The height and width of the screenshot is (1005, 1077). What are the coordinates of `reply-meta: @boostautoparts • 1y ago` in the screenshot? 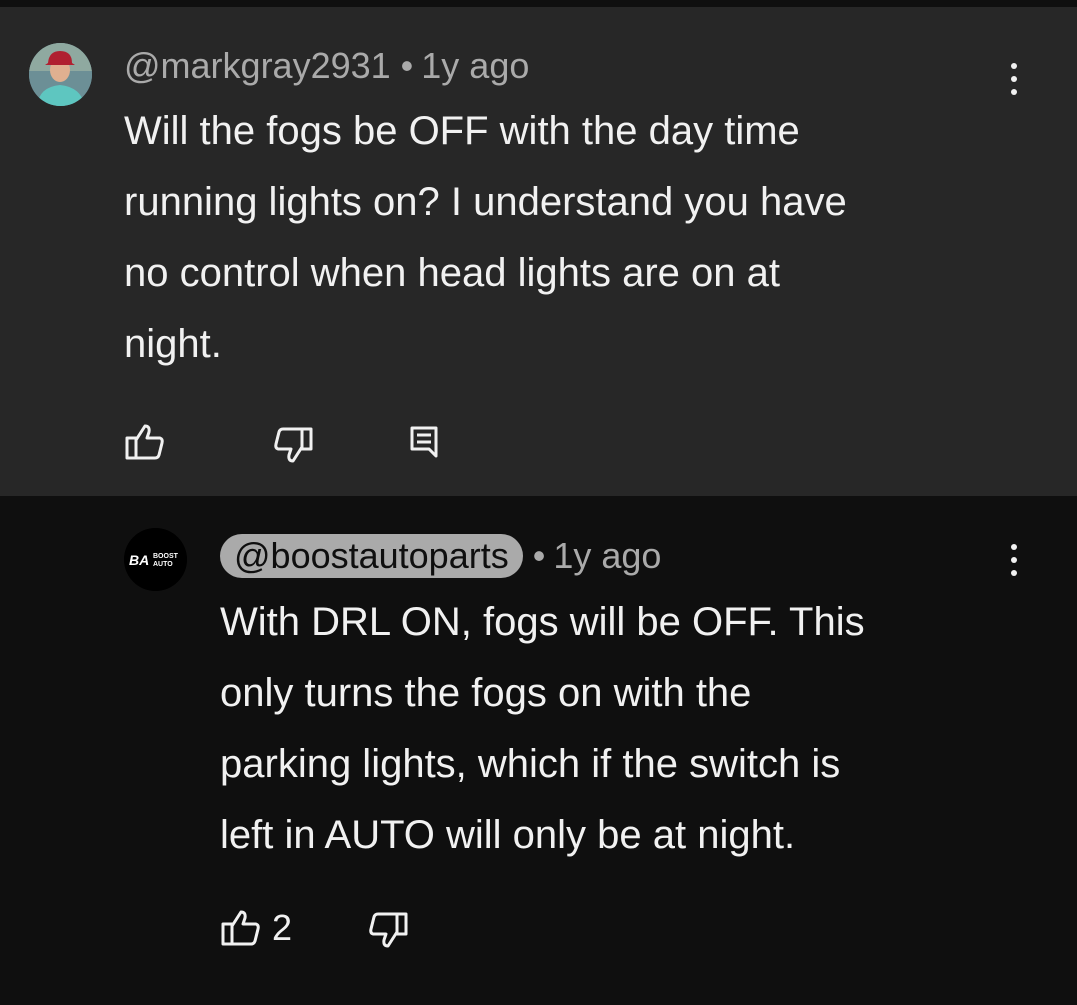 It's located at (440, 556).